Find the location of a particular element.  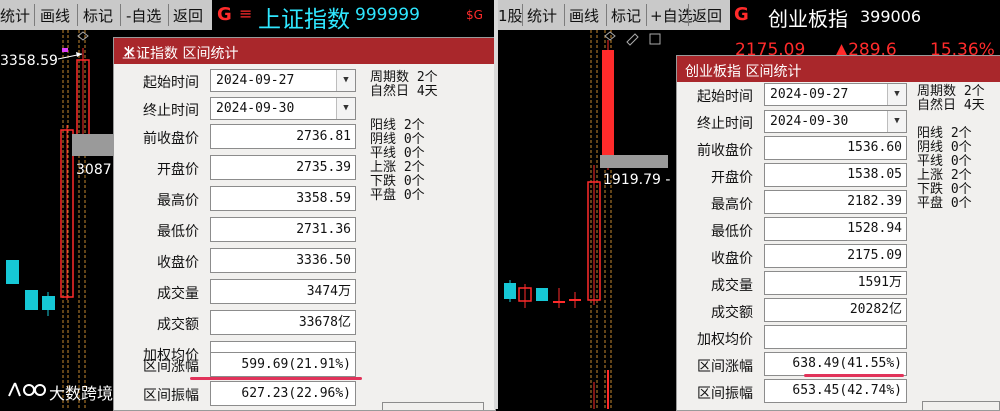

row-value: 2182.39 is located at coordinates (835, 202).